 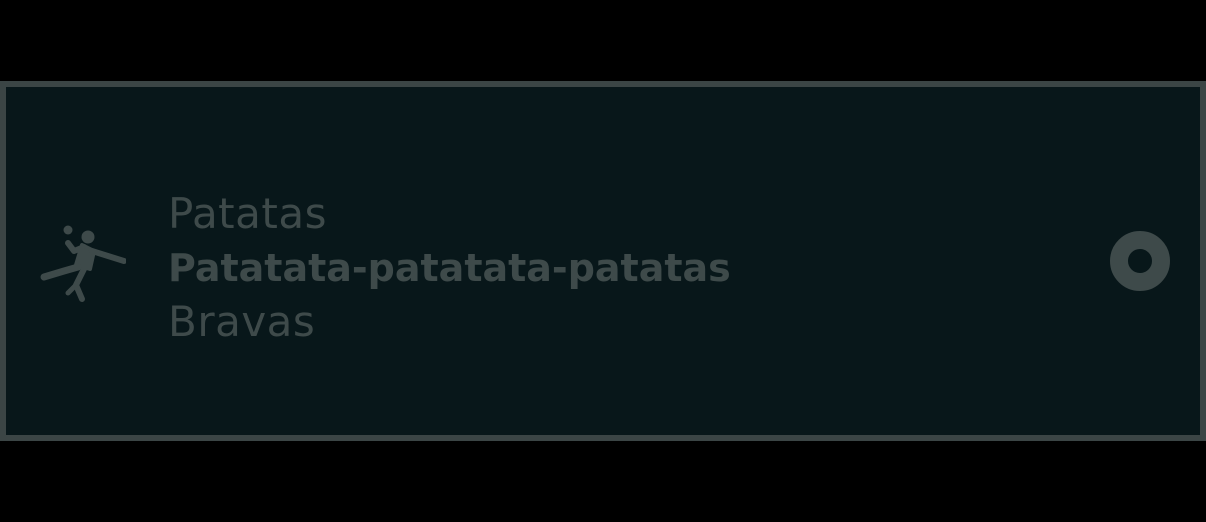 I want to click on radio-button, so click(x=1140, y=261).